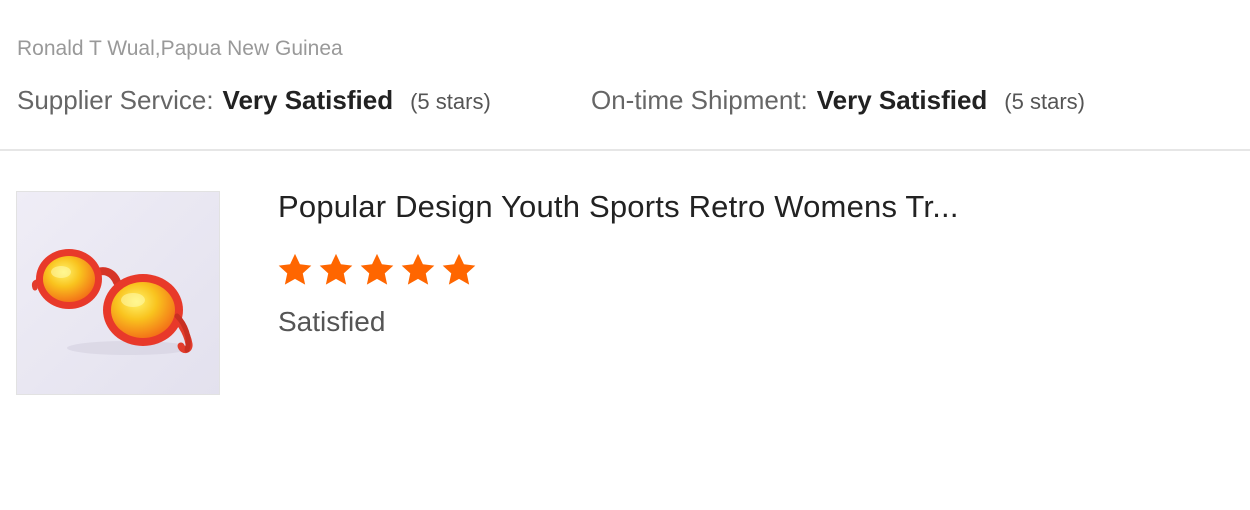  What do you see at coordinates (308, 100) in the screenshot?
I see `supplier-service-value: Very Satisfied` at bounding box center [308, 100].